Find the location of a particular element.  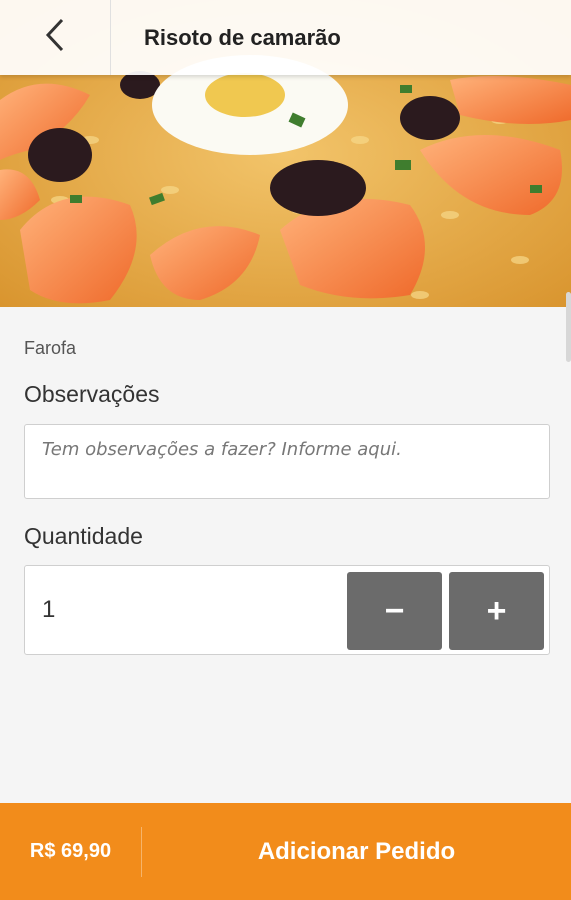

minus-icon: − is located at coordinates (394, 610).